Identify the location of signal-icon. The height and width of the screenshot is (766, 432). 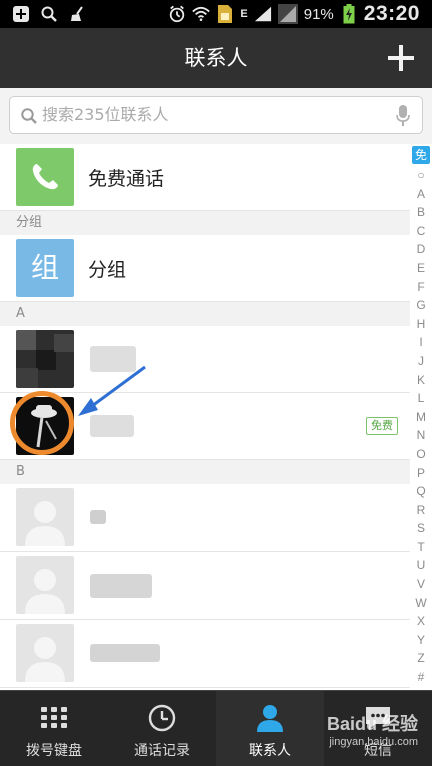
(263, 14).